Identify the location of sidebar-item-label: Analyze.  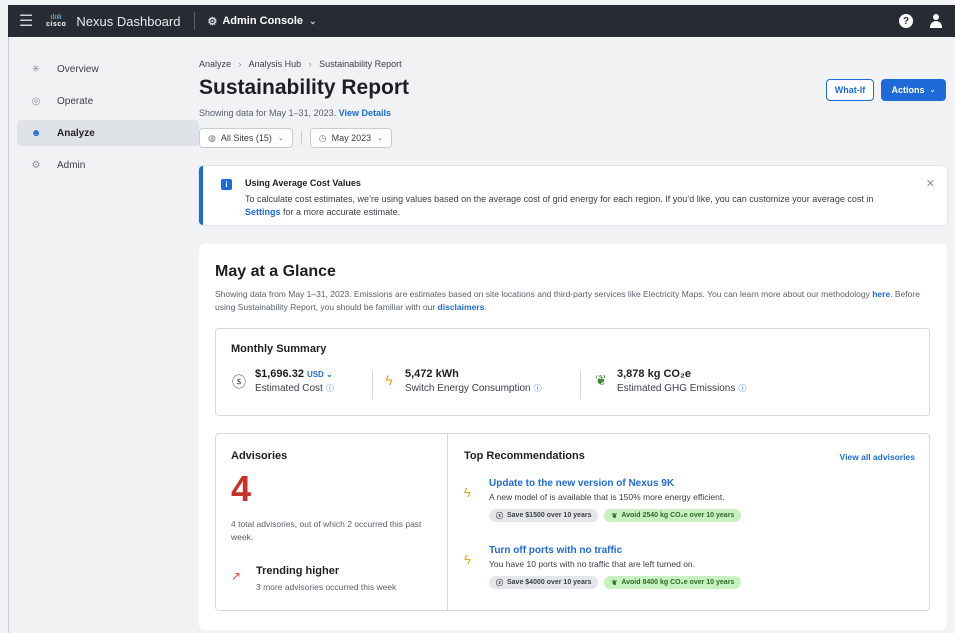
(76, 133).